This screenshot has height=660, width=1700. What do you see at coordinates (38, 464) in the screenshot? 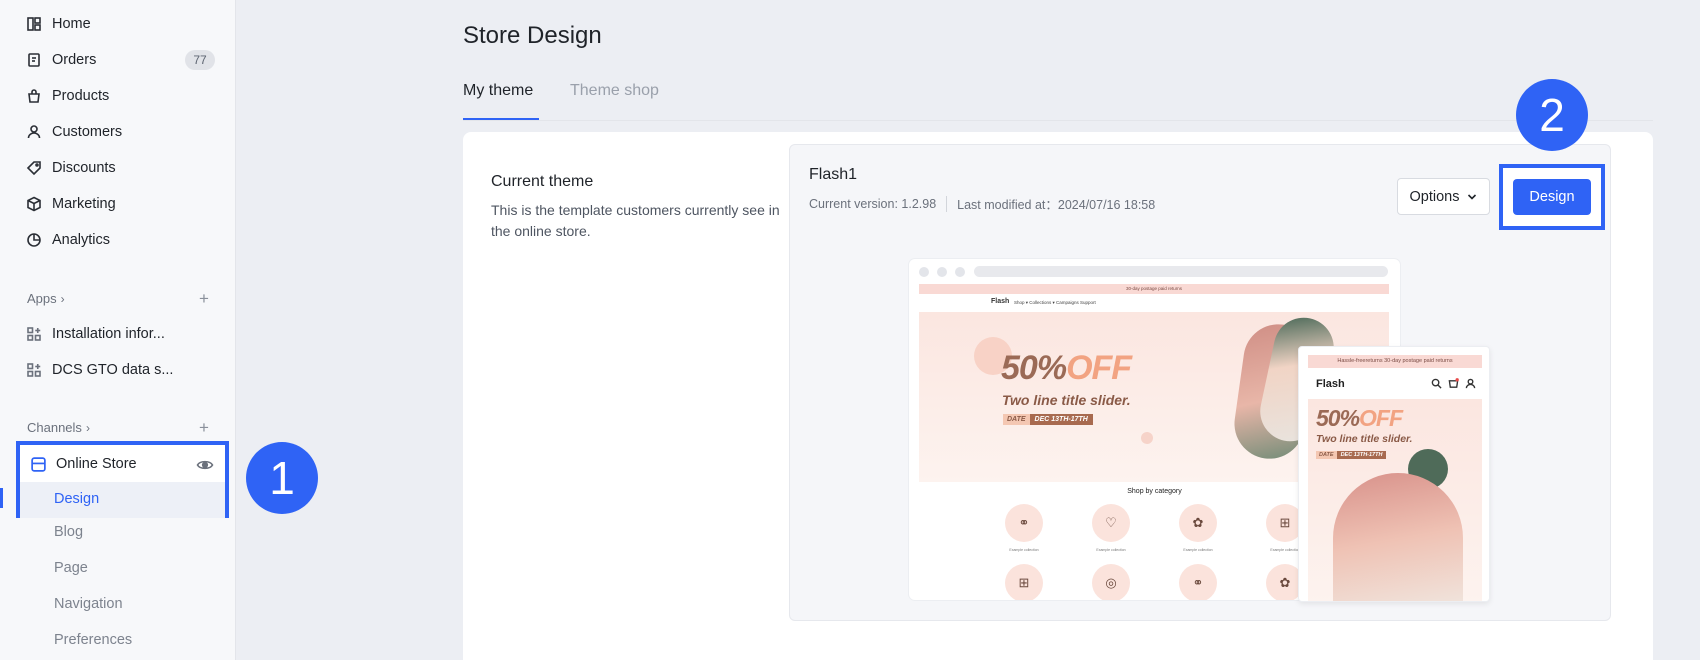
I see `store-icon` at bounding box center [38, 464].